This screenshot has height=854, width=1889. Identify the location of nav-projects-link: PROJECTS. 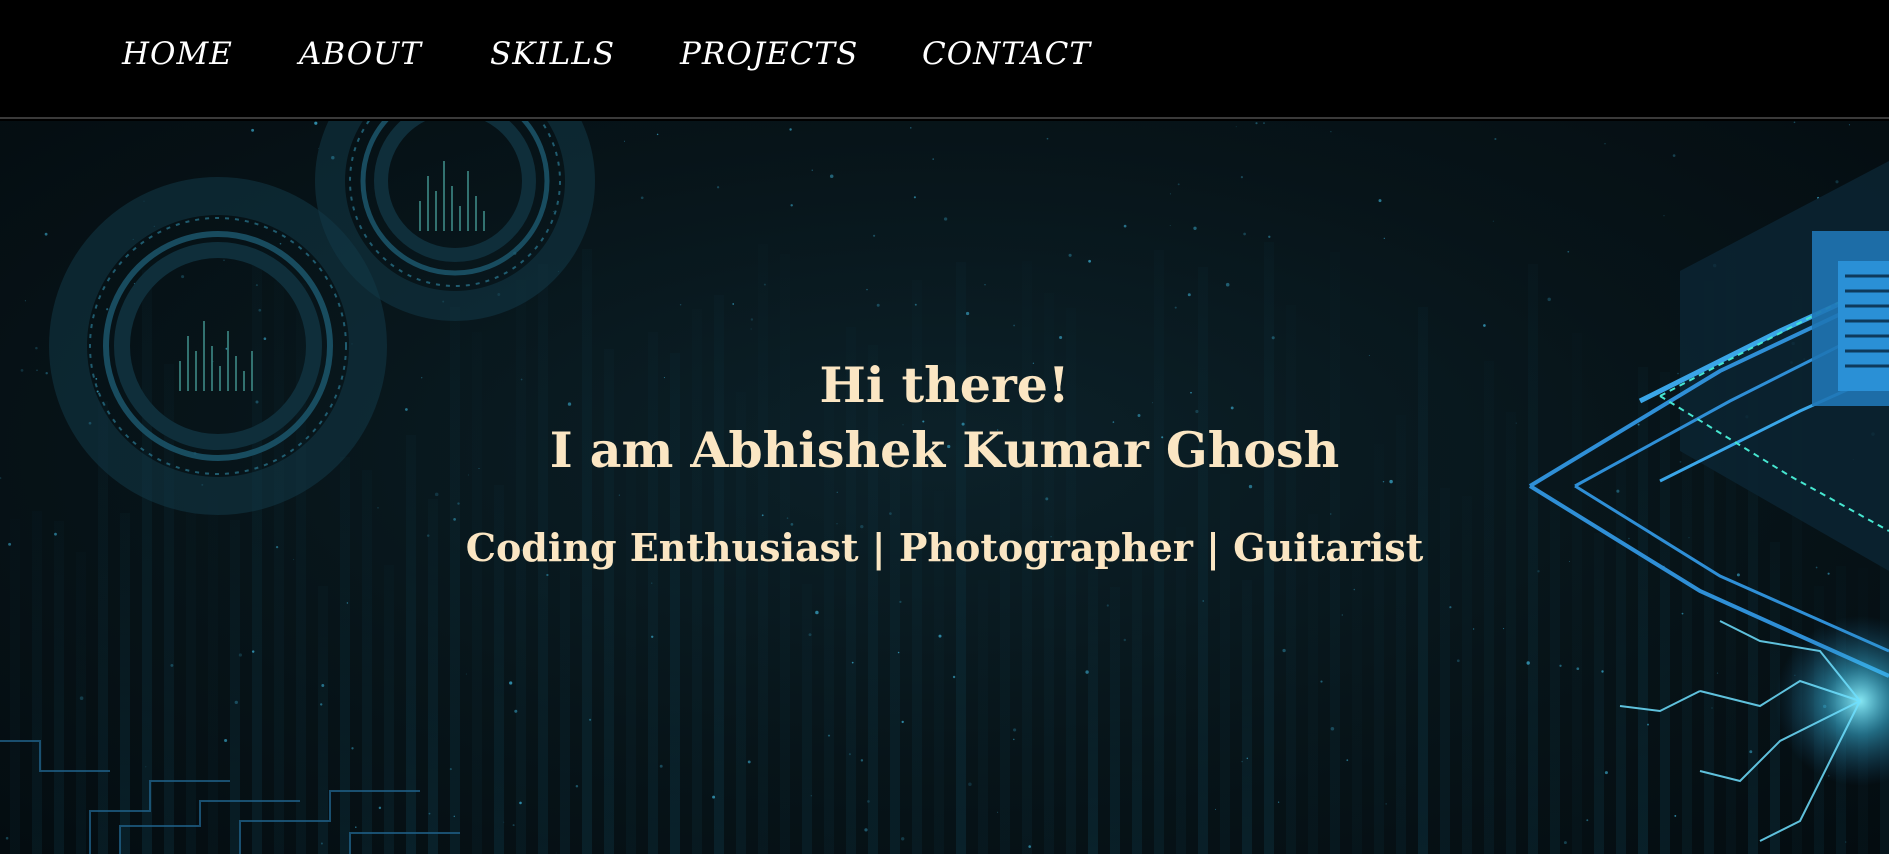
(769, 54).